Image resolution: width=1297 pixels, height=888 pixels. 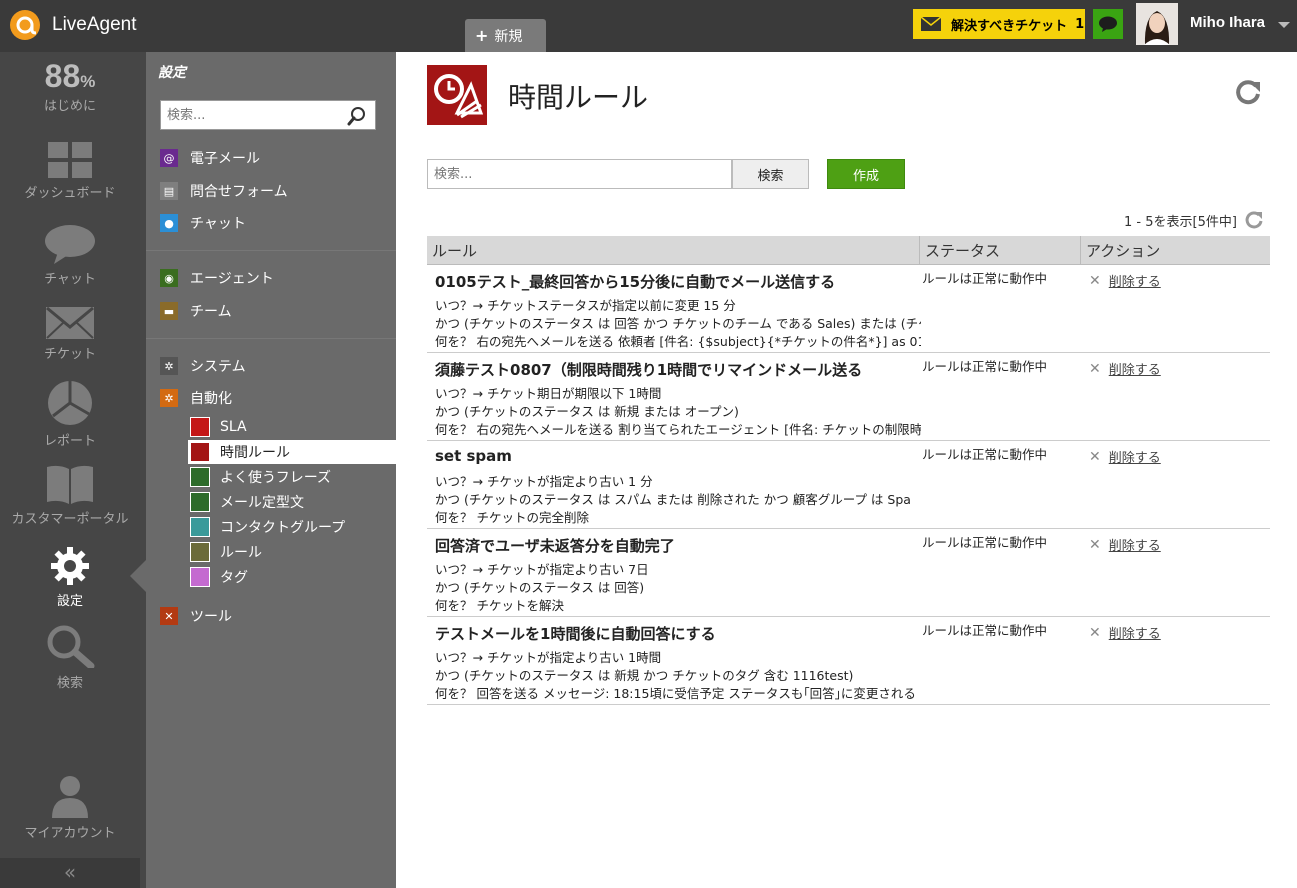 I want to click on sidebar-item-label: ルール, so click(x=241, y=553).